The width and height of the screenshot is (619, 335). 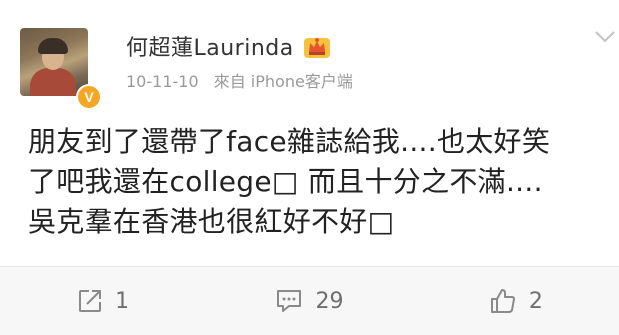 I want to click on post-text-line: 朋友到了還帶了face雜誌給我....也太好笑, so click(x=289, y=141).